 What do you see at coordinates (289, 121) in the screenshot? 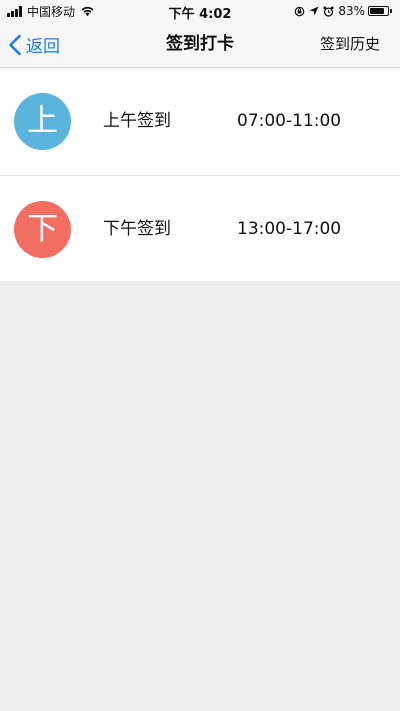
I see `checkin-time-range: 07:00-11:00` at bounding box center [289, 121].